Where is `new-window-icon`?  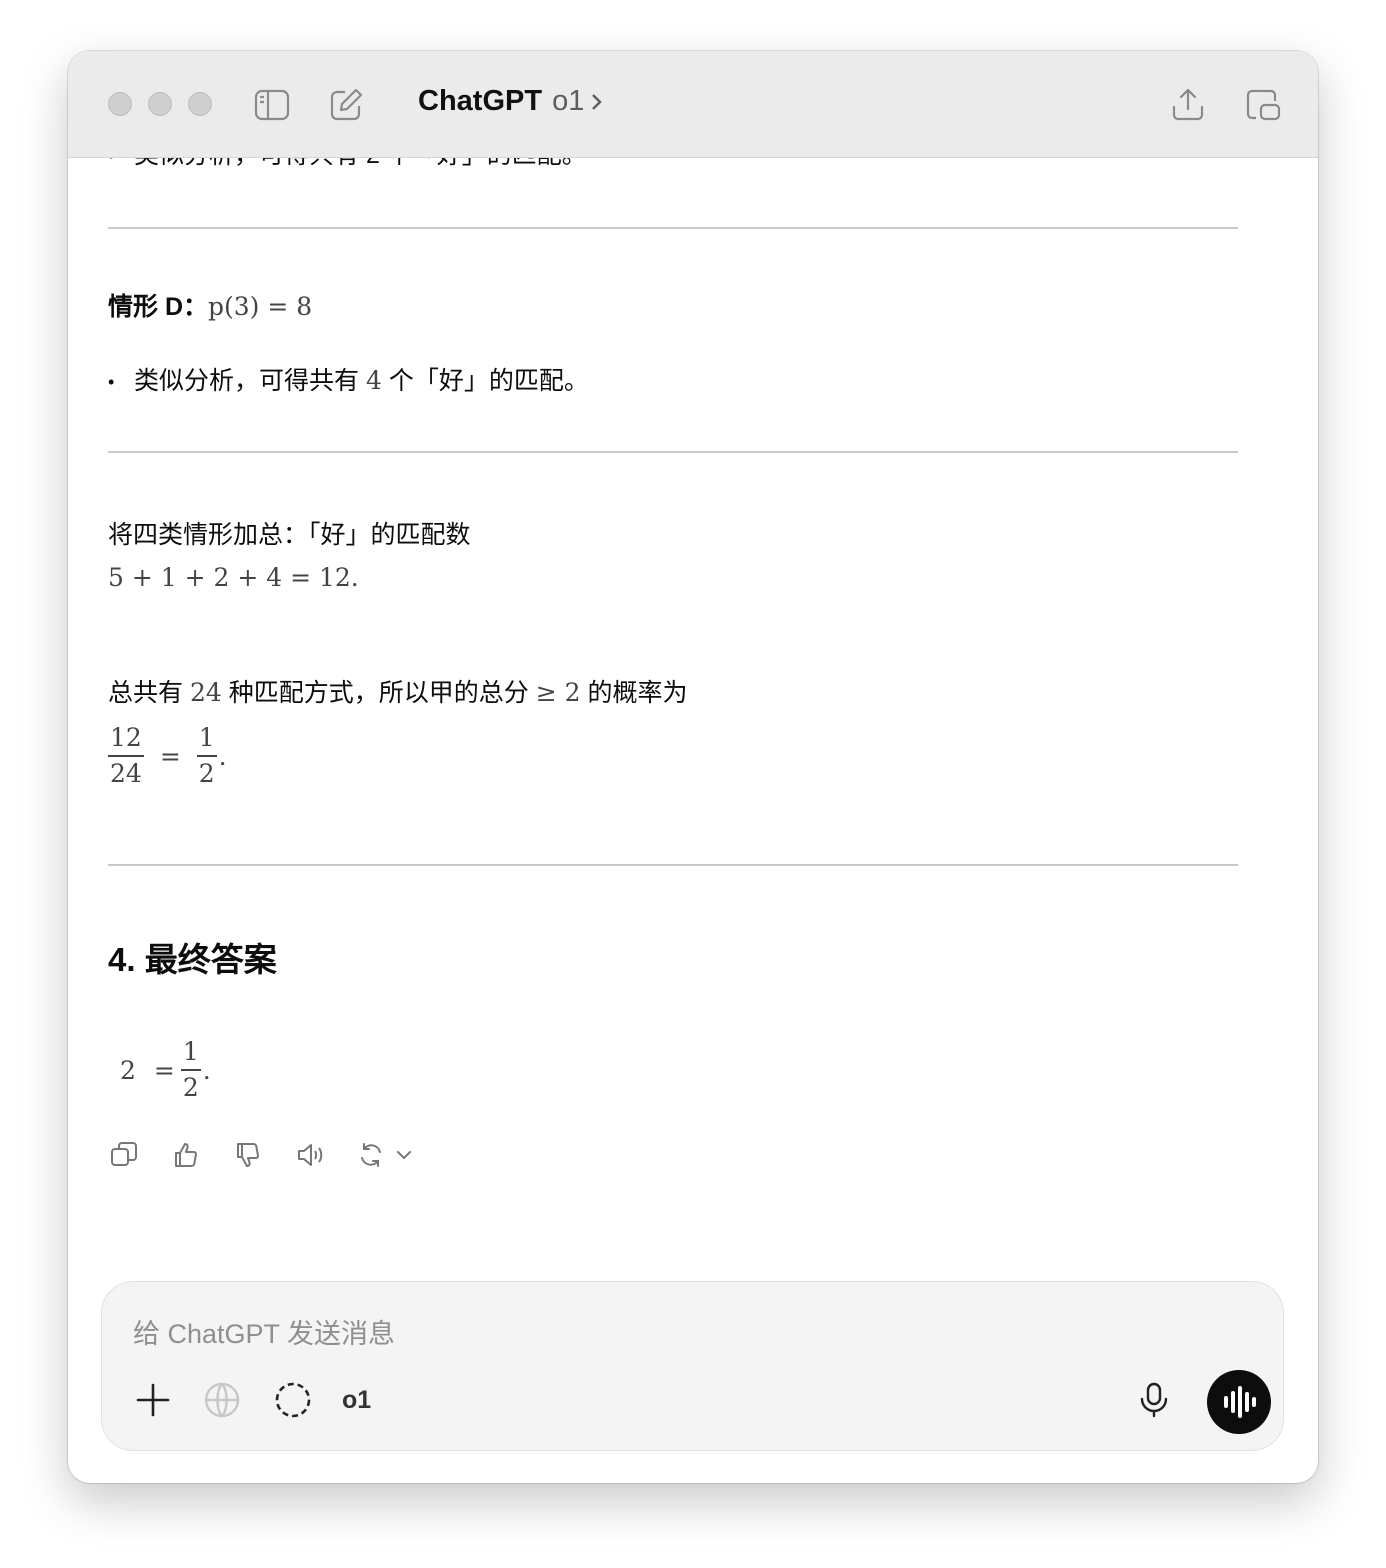
new-window-icon is located at coordinates (1263, 105).